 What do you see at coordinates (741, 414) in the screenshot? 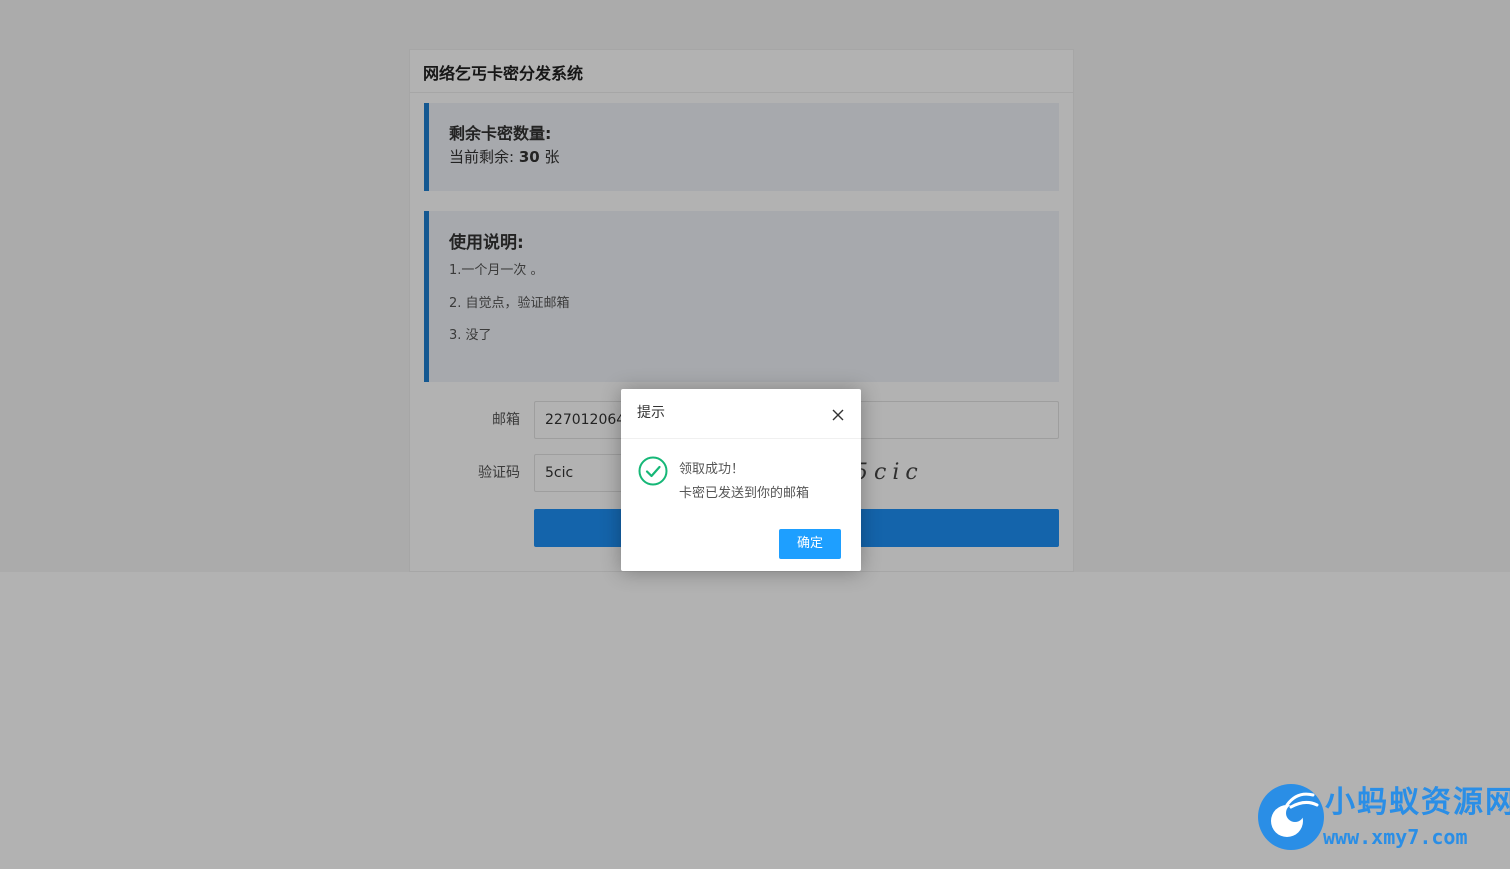
I see `dialog-title: 提示` at bounding box center [741, 414].